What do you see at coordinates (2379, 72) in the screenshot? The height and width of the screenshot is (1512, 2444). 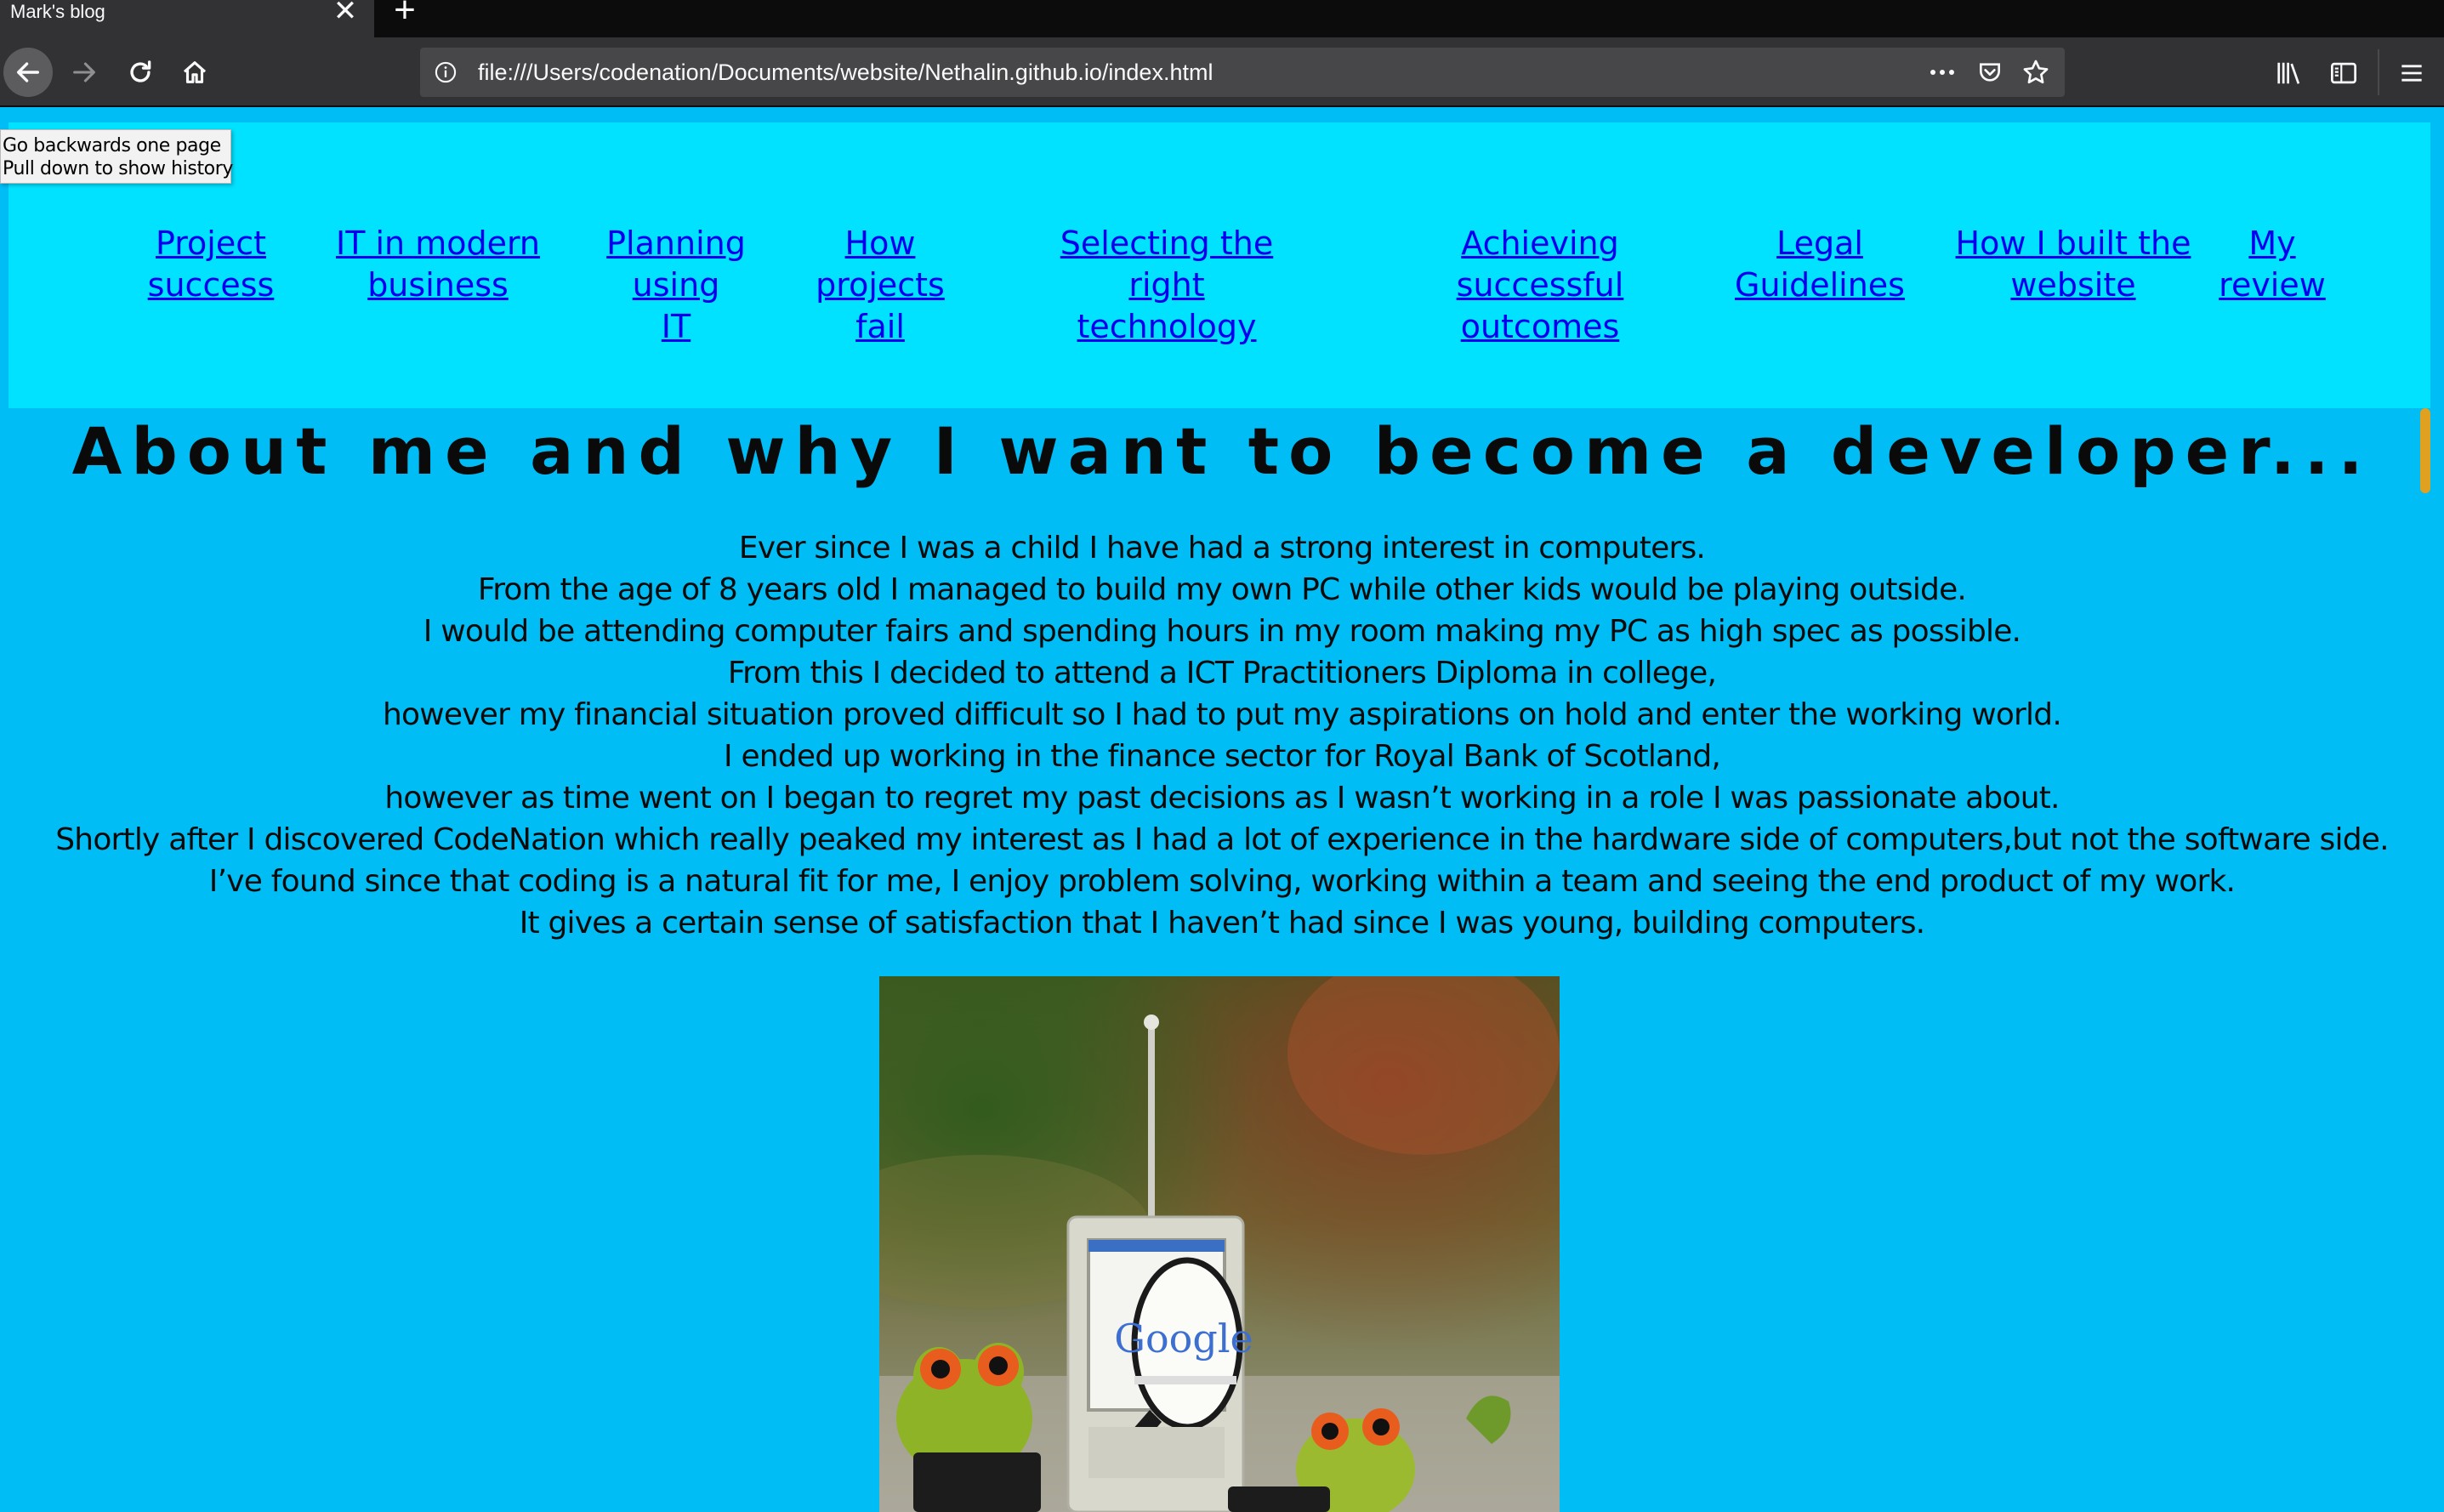 I see `toolbar-divider` at bounding box center [2379, 72].